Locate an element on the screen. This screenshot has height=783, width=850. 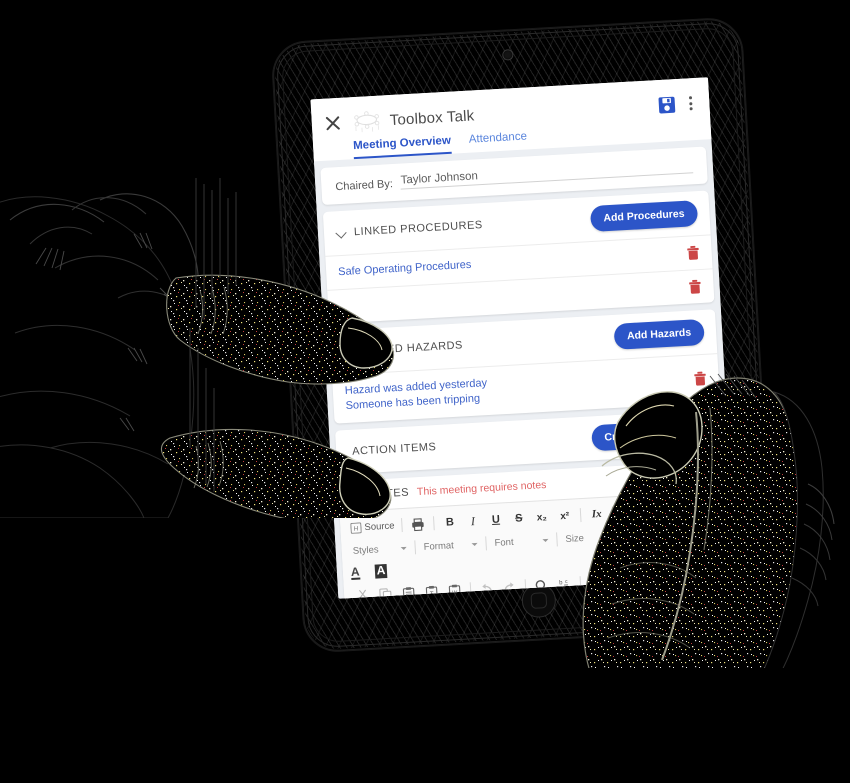
format-dropdown: Format is located at coordinates (450, 545).